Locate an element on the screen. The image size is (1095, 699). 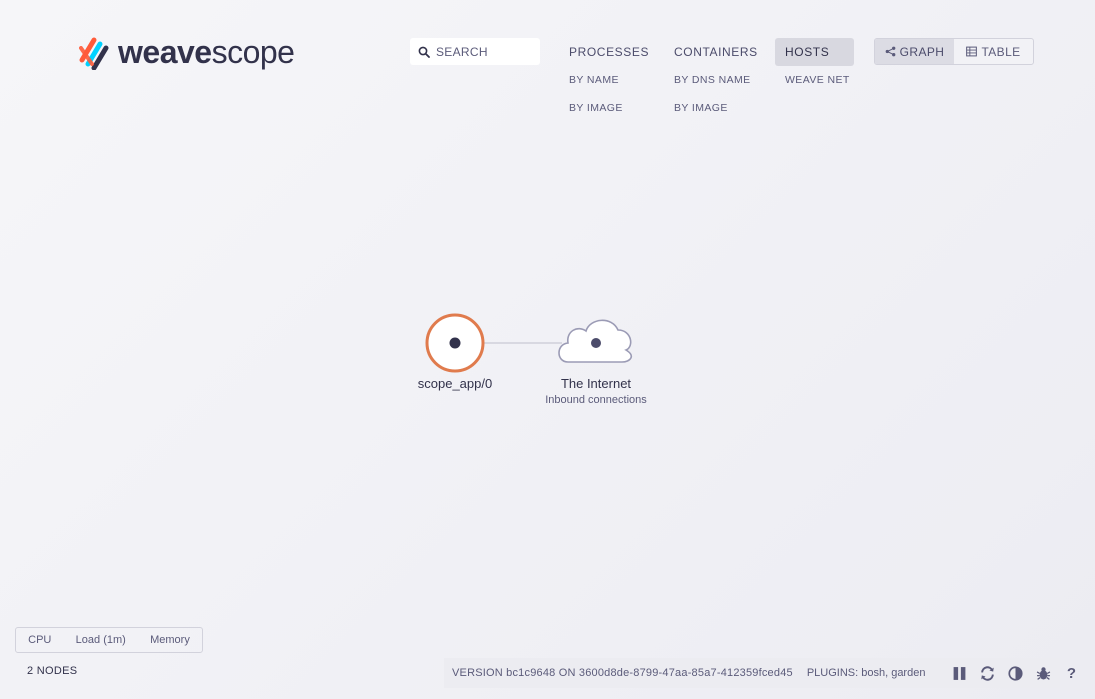
refresh-icon is located at coordinates (987, 673).